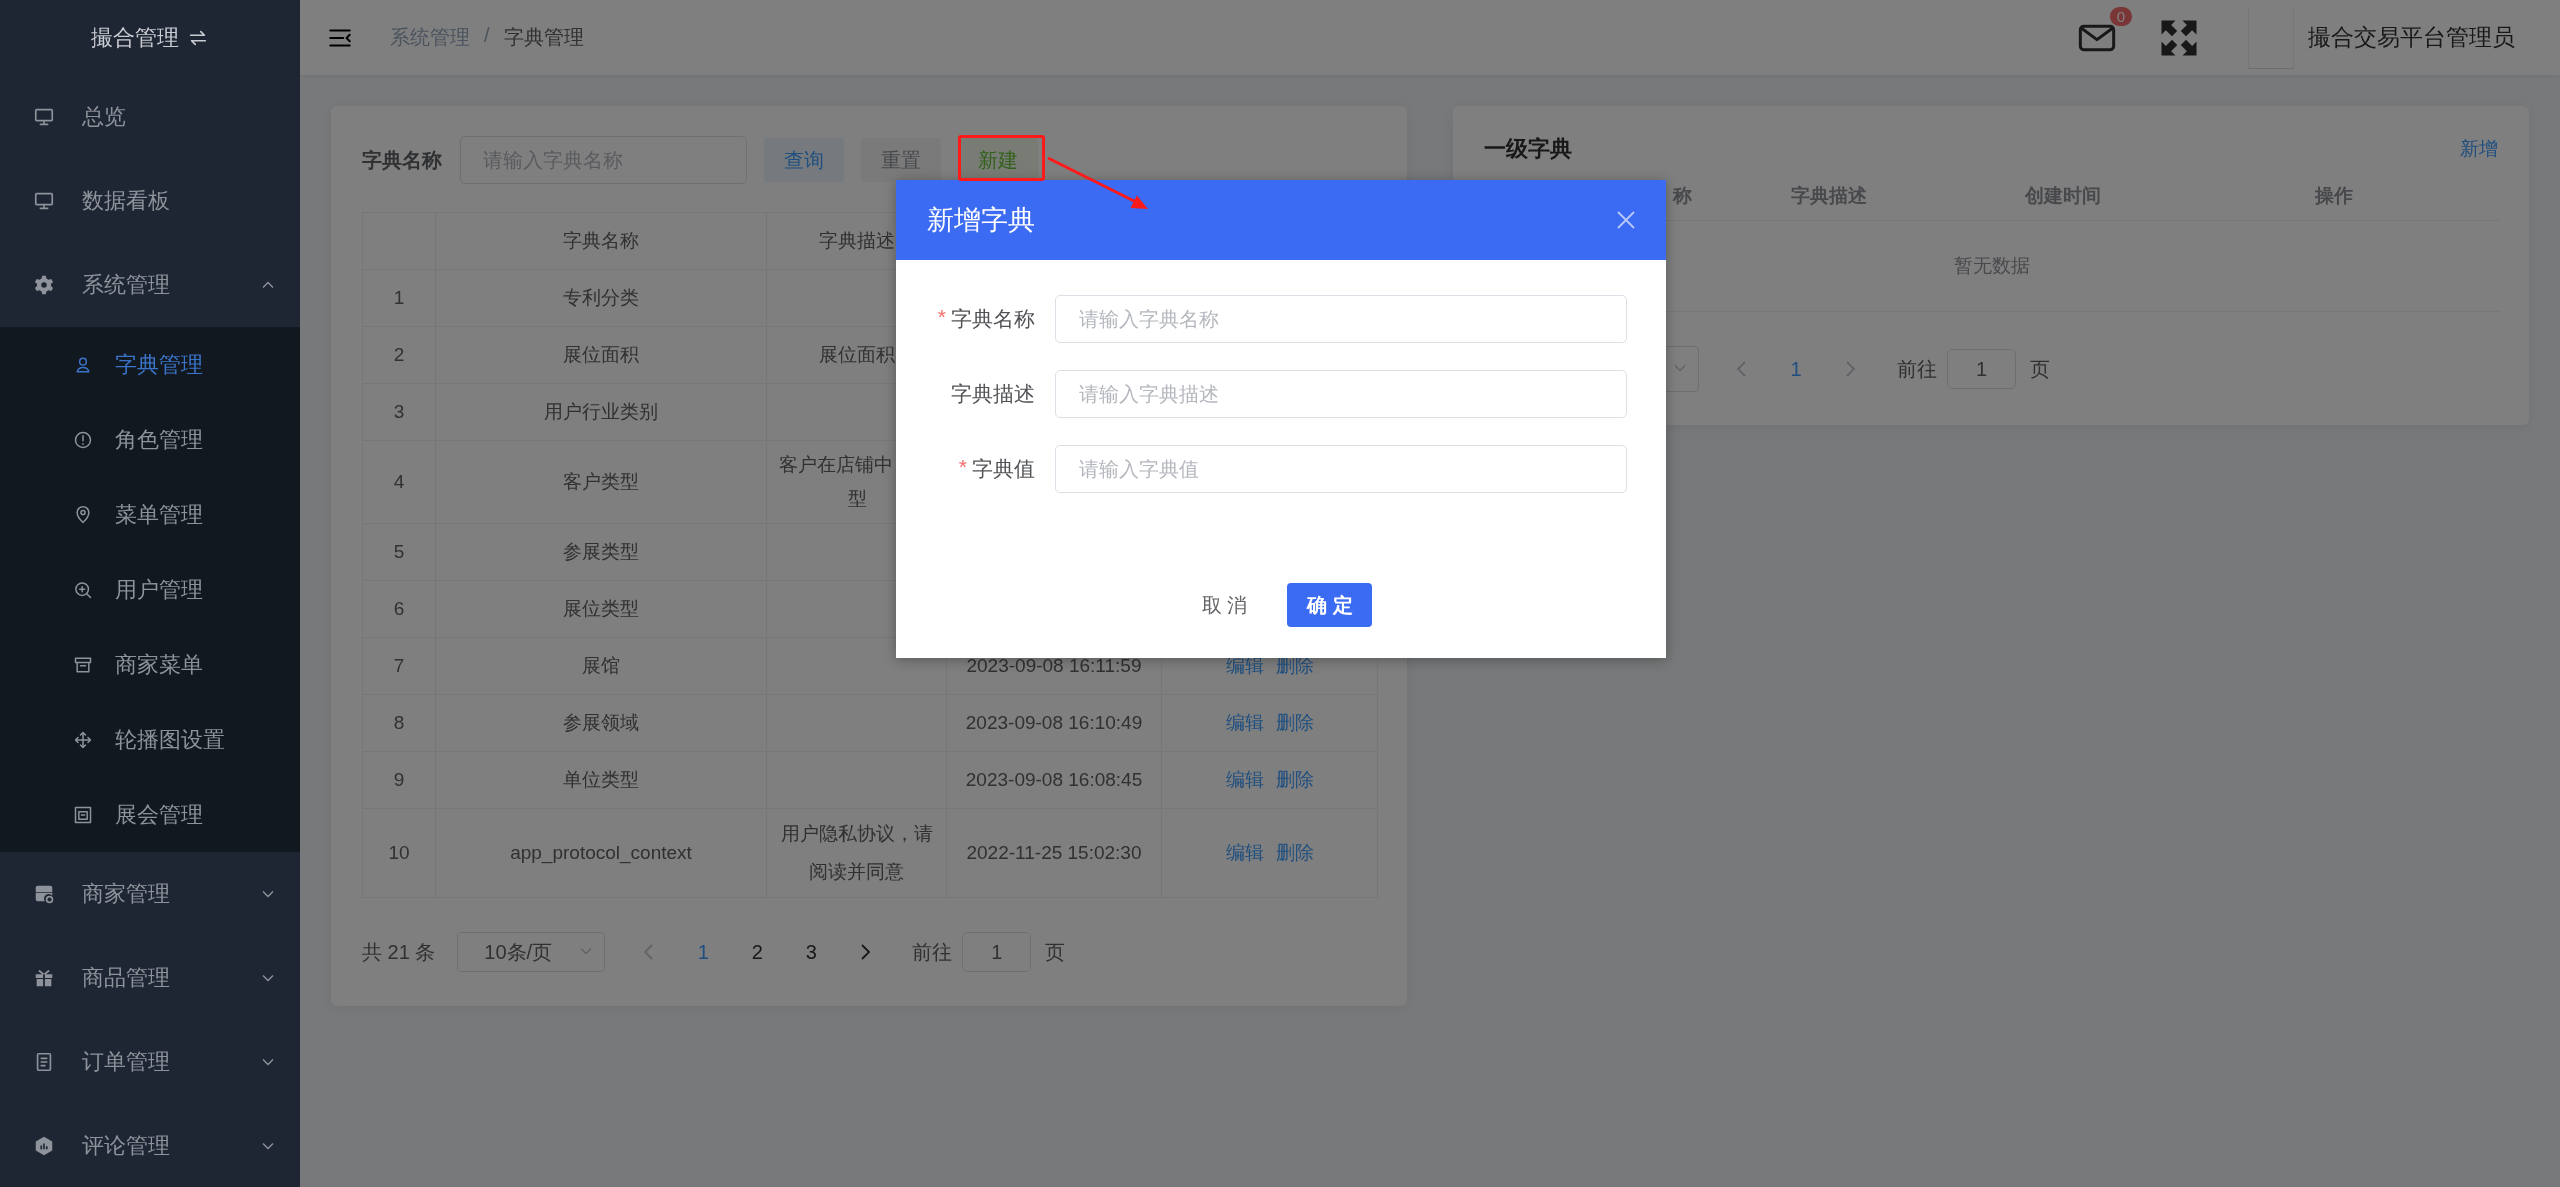 This screenshot has height=1187, width=2560. I want to click on field-label: 字典值, so click(1003, 469).